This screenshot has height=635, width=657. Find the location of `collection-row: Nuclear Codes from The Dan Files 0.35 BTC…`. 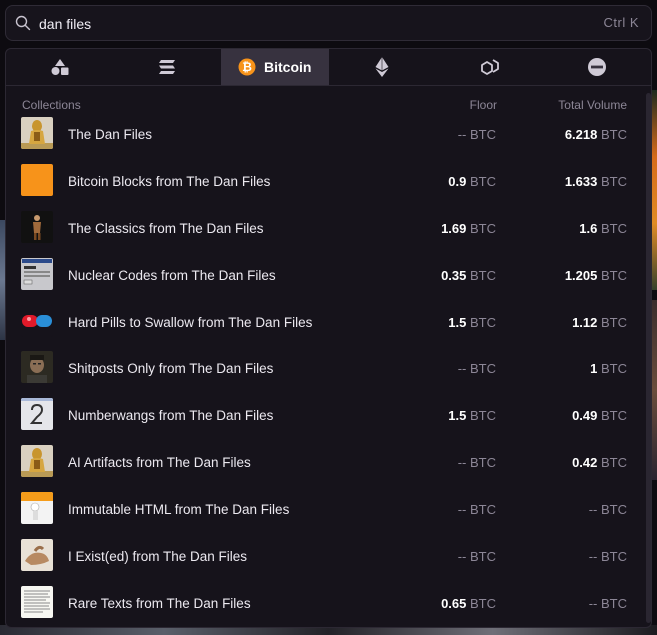

collection-row: Nuclear Codes from The Dan Files 0.35 BTC… is located at coordinates (328, 281).